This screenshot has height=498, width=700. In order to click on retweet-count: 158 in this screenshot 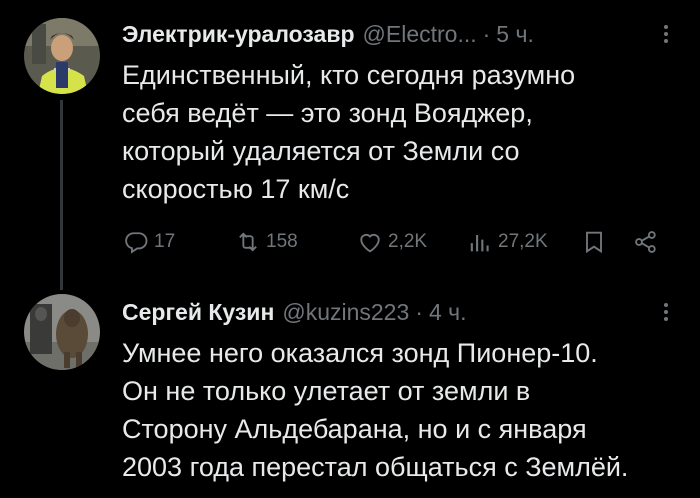, I will do `click(282, 241)`.